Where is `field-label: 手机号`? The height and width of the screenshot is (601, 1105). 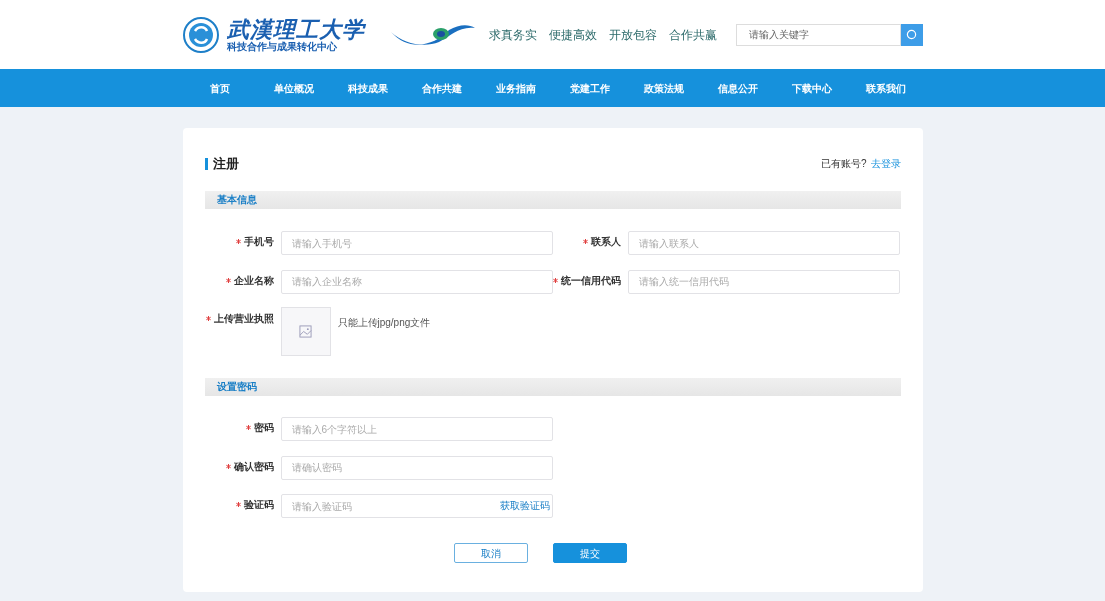
field-label: 手机号 is located at coordinates (258, 242).